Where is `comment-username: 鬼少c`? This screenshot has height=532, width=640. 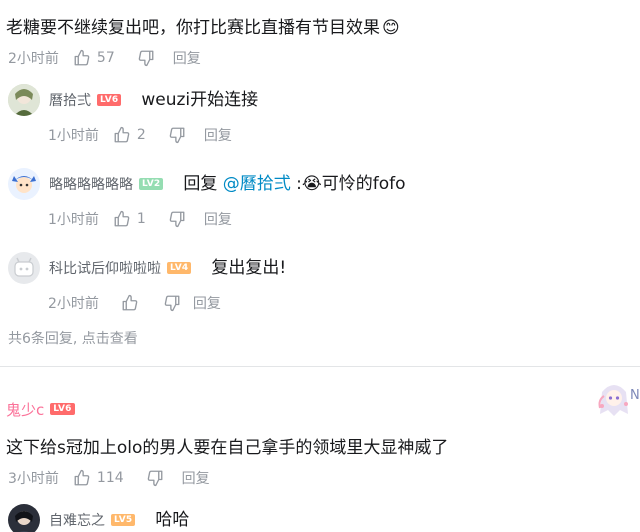
comment-username: 鬼少c is located at coordinates (25, 409).